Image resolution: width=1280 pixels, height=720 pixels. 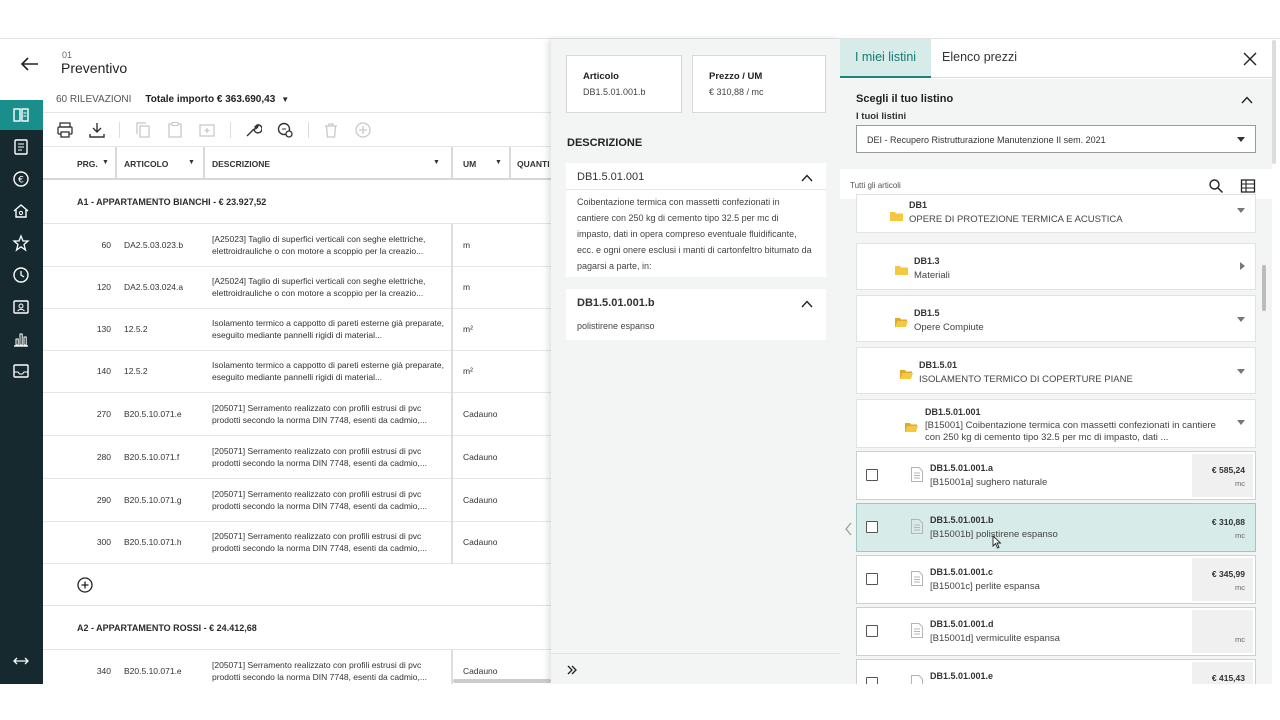 What do you see at coordinates (502, 681) in the screenshot?
I see `horizontal-scrollbar` at bounding box center [502, 681].